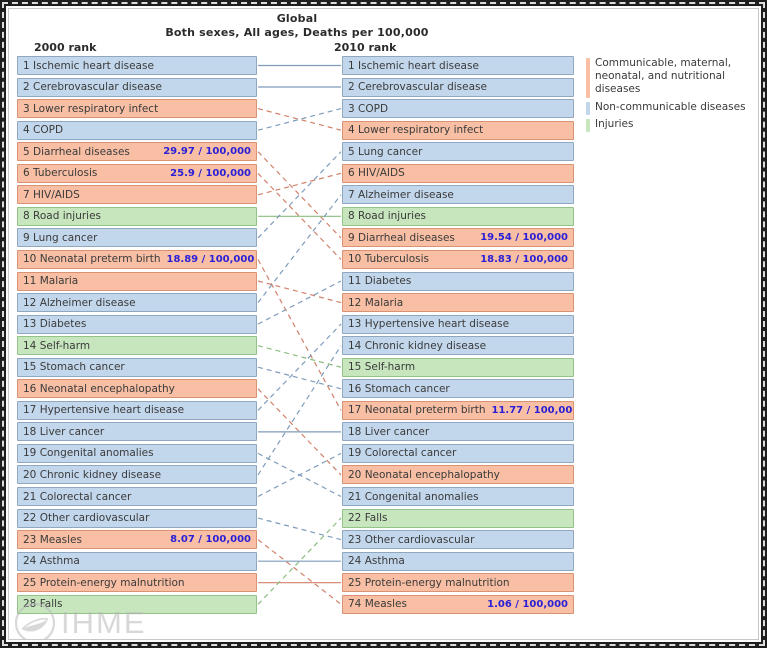 This screenshot has width=767, height=648. I want to click on rank-row-right: 11 Diabetes, so click(458, 281).